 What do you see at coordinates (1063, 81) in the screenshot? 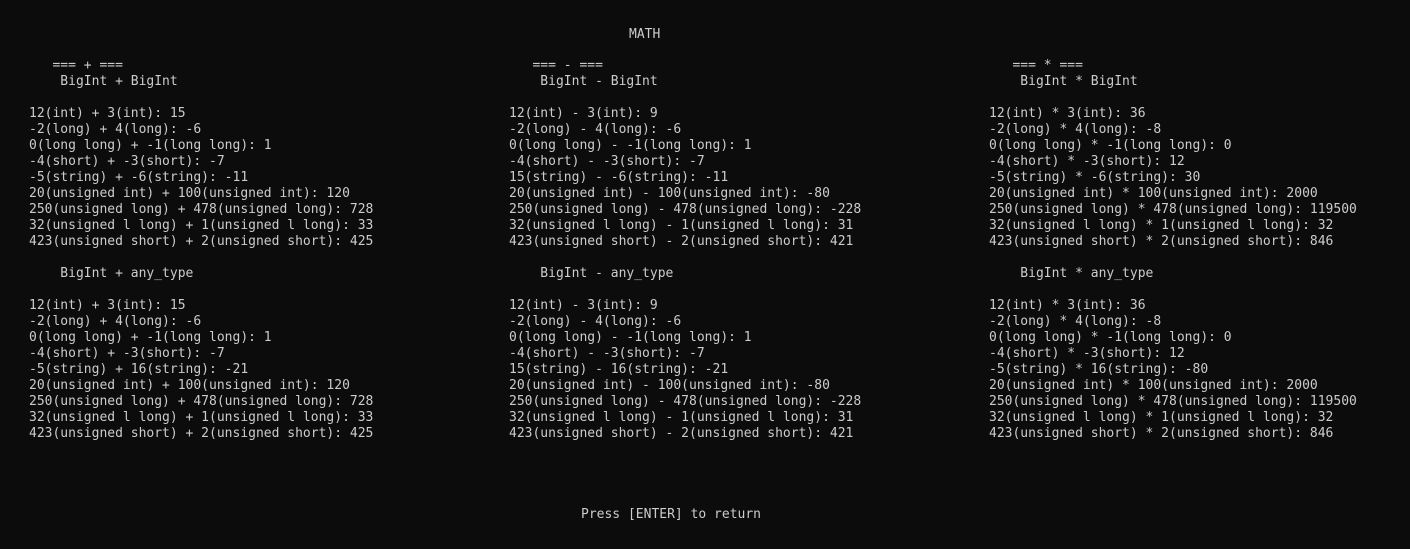
I see `section-title: BigInt * BigInt` at bounding box center [1063, 81].